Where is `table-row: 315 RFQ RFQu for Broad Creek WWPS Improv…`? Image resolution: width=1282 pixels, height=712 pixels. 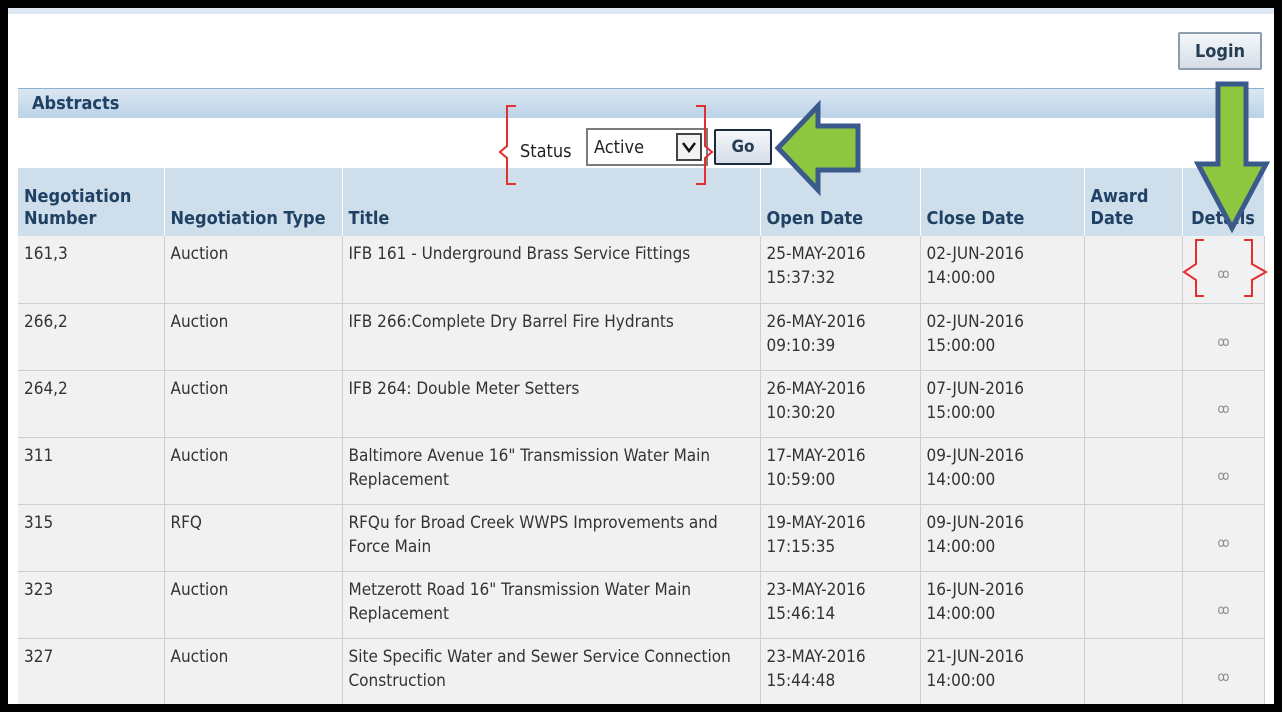 table-row: 315 RFQ RFQu for Broad Creek WWPS Improv… is located at coordinates (641, 538).